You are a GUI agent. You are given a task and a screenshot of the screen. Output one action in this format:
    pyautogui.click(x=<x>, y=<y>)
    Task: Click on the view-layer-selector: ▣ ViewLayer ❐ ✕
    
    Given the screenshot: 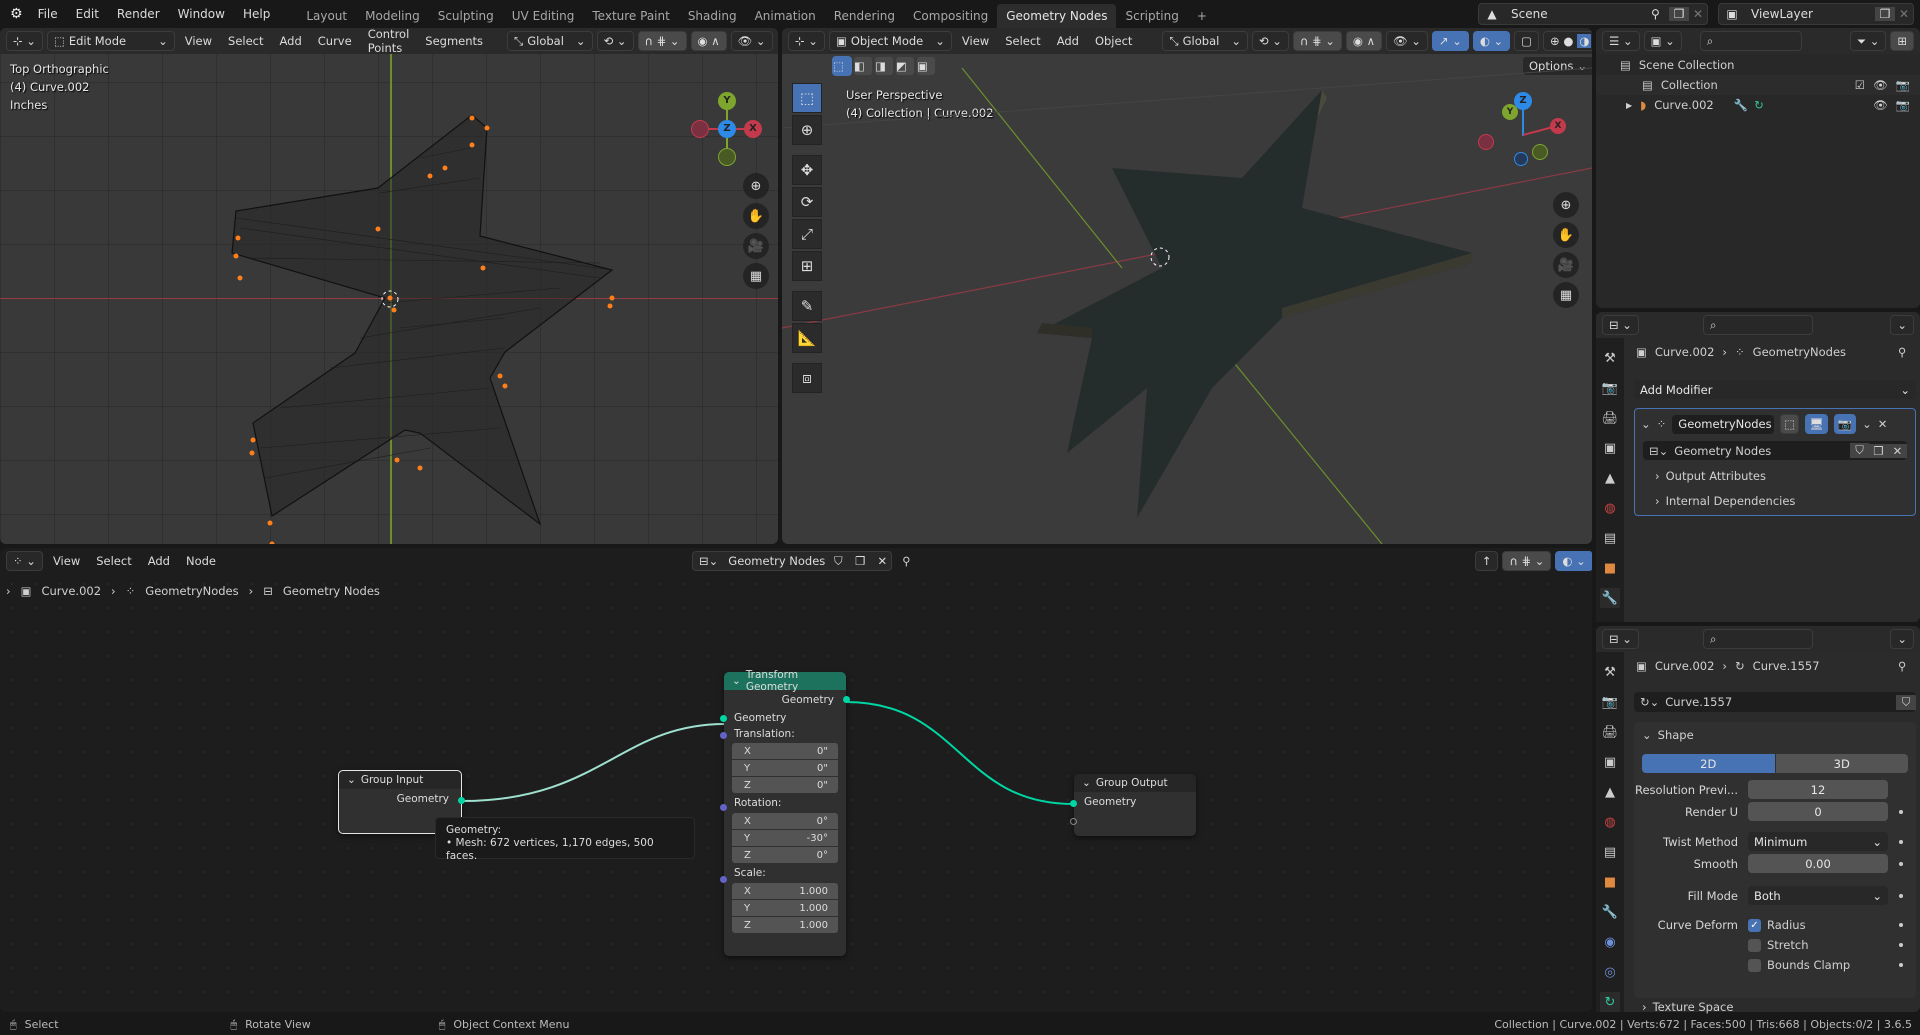 What is the action you would take?
    pyautogui.click(x=1816, y=14)
    